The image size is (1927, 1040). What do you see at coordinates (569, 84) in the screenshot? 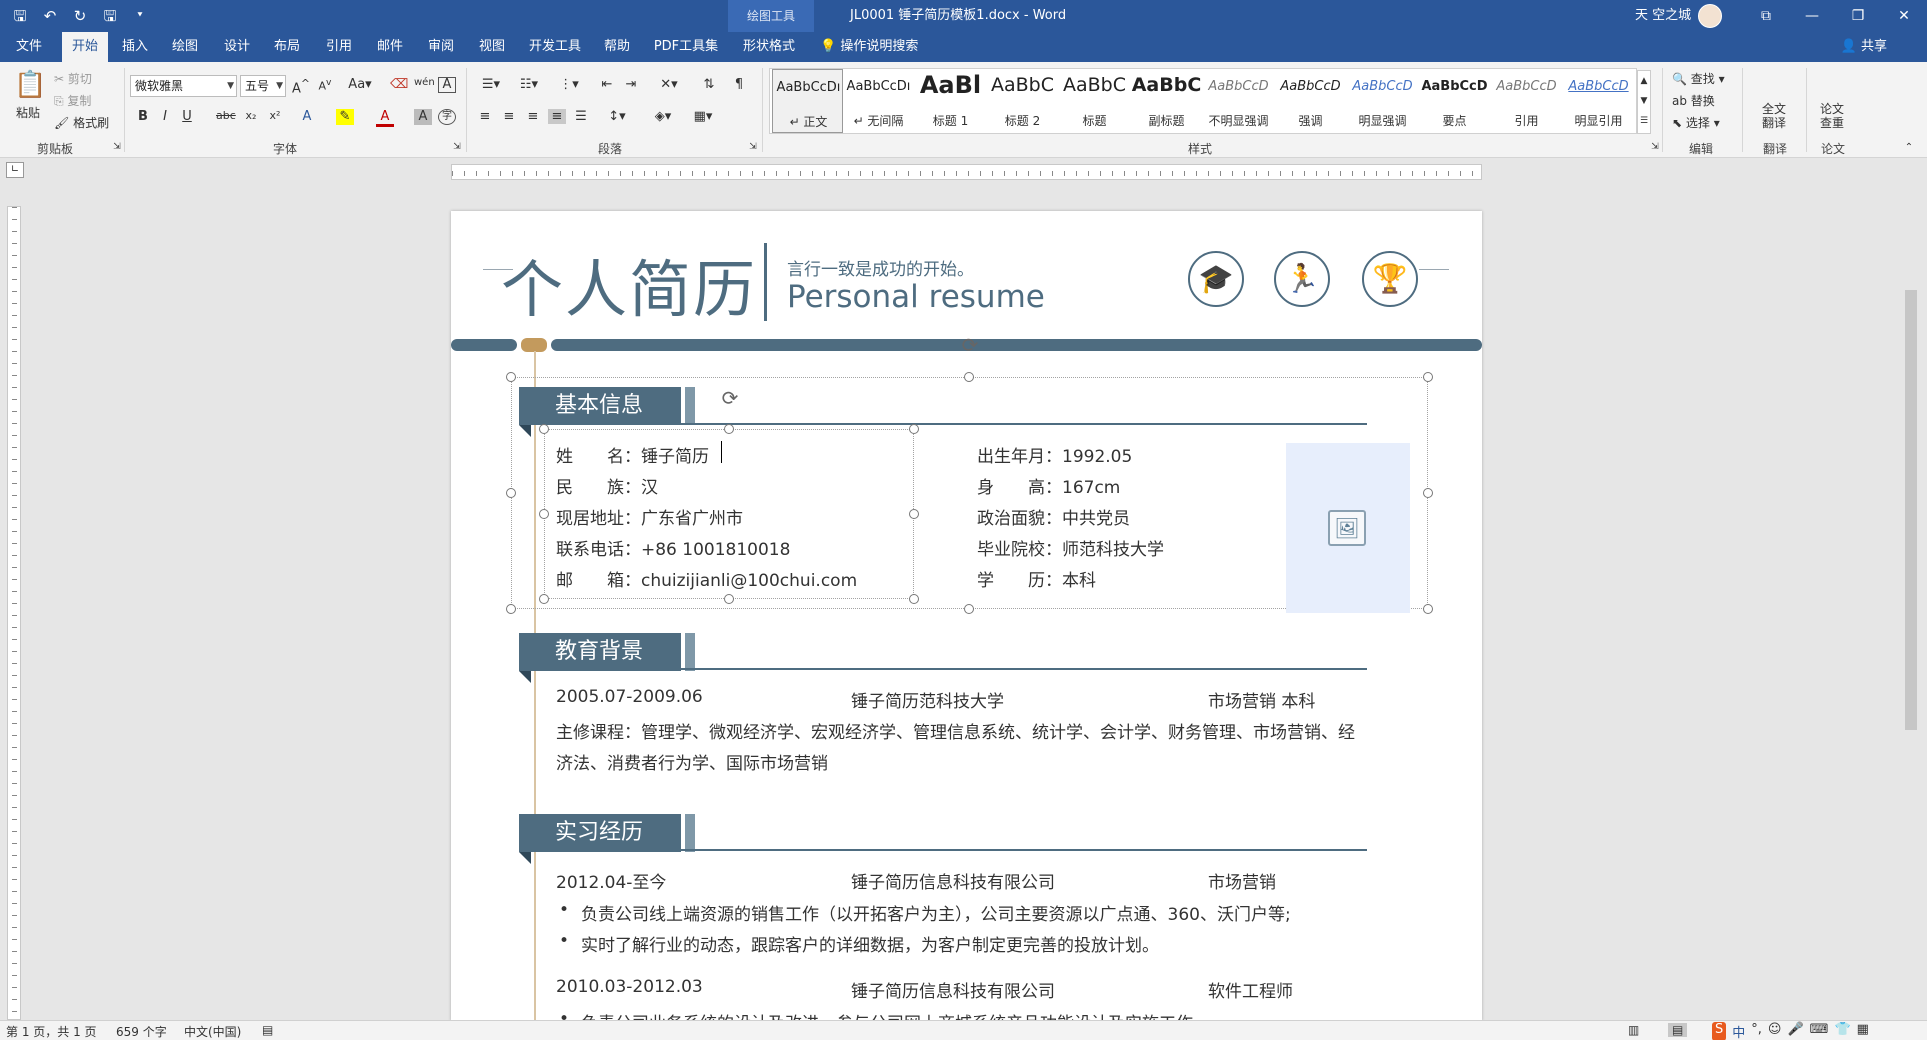
I see `multilevel-list-icon: ⋮▾` at bounding box center [569, 84].